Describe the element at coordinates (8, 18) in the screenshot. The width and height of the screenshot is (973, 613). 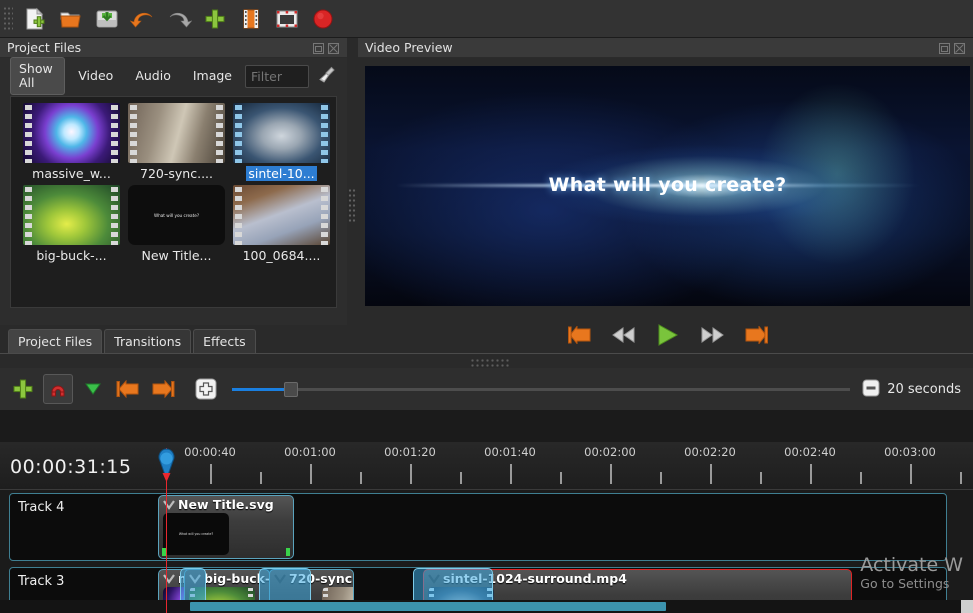
I see `toolbar-drag-handle` at that location.